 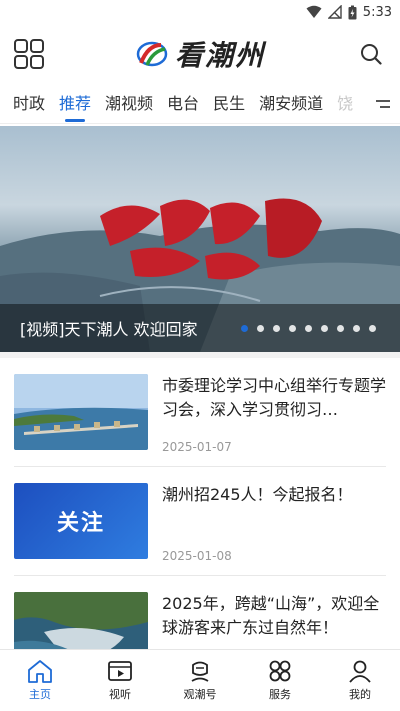 What do you see at coordinates (197, 447) in the screenshot?
I see `news-date: 2025-01-07` at bounding box center [197, 447].